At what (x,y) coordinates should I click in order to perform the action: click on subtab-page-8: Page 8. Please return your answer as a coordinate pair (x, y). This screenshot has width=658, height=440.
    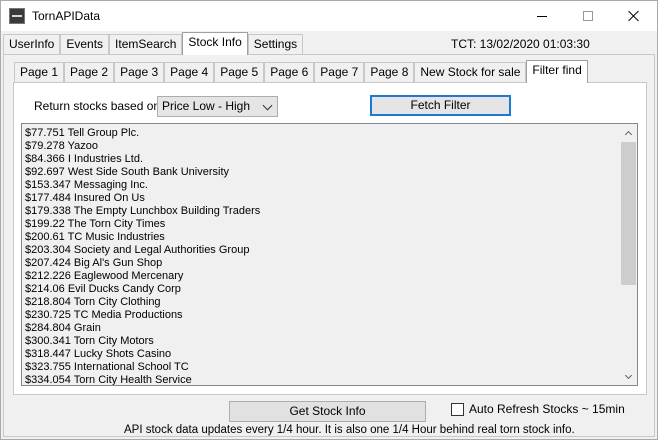
    Looking at the image, I should click on (389, 72).